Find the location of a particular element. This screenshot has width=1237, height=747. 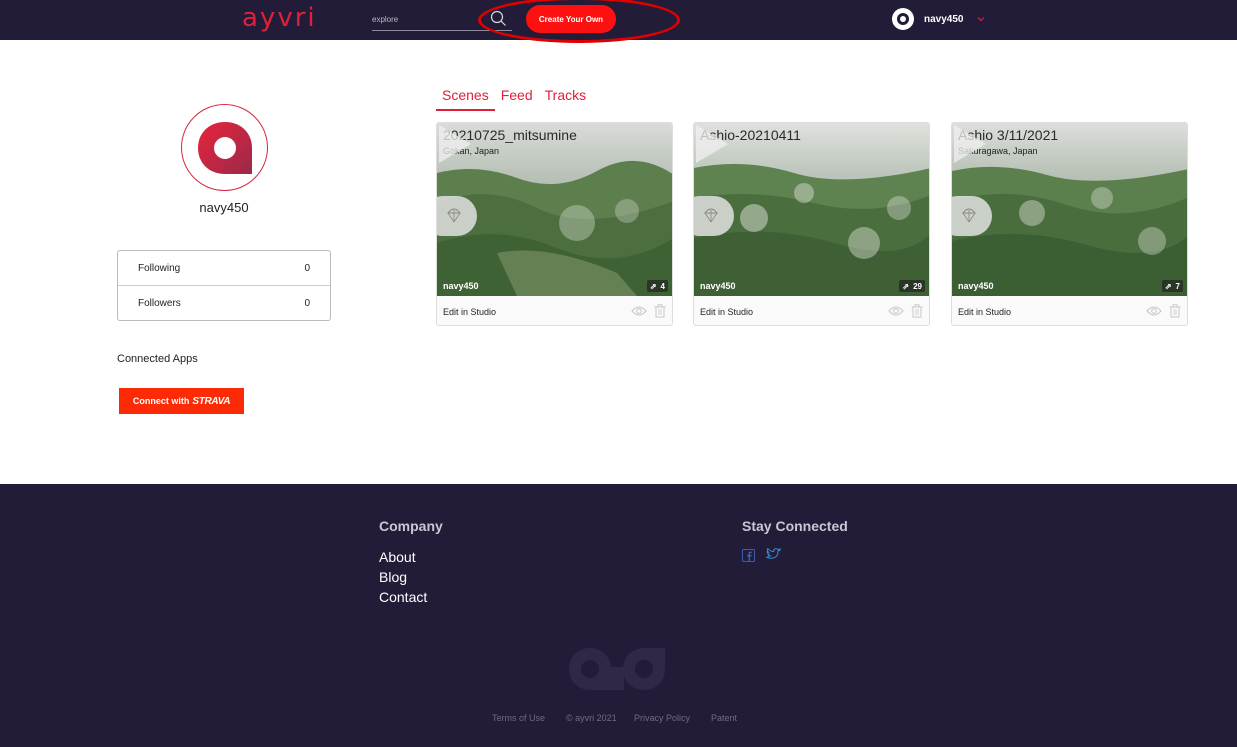

facebook-icon is located at coordinates (748, 555).